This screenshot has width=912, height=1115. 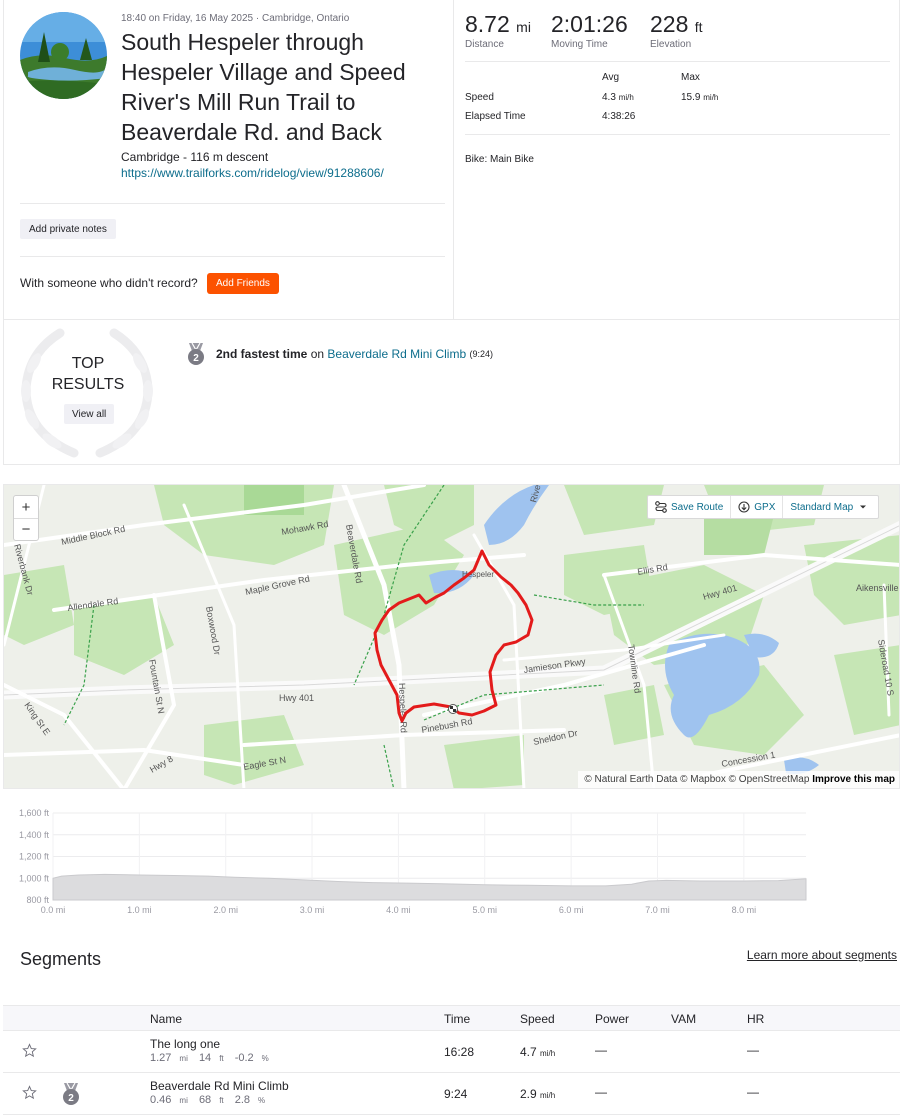 I want to click on col-time: Time, so click(x=457, y=1019).